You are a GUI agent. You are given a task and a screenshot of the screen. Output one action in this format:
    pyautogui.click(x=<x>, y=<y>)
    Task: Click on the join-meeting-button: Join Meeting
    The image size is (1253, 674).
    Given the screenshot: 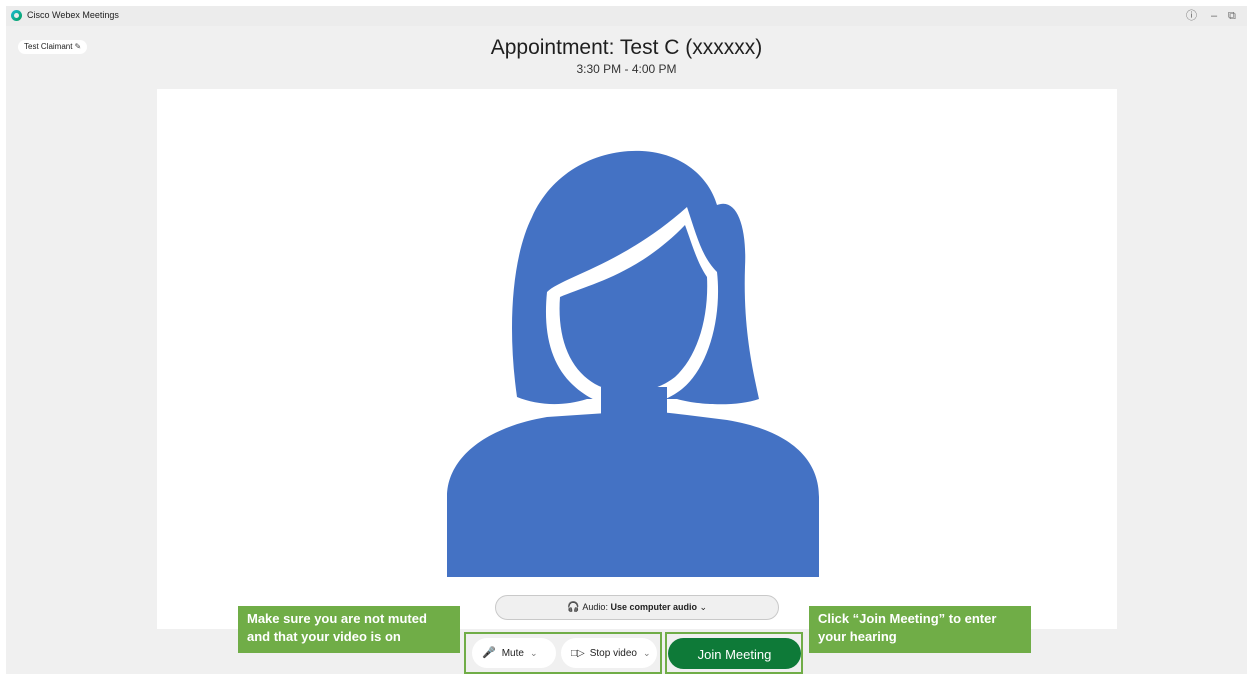 What is the action you would take?
    pyautogui.click(x=734, y=653)
    